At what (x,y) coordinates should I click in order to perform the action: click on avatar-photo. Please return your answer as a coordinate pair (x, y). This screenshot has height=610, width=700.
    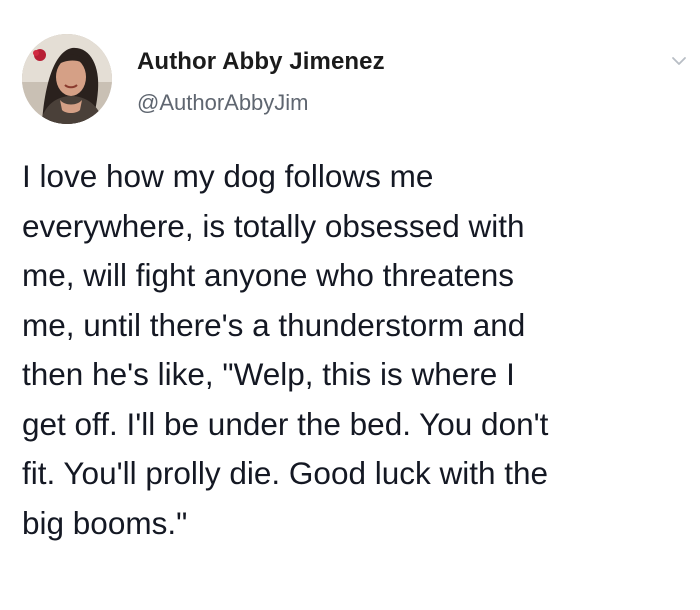
    Looking at the image, I should click on (67, 79).